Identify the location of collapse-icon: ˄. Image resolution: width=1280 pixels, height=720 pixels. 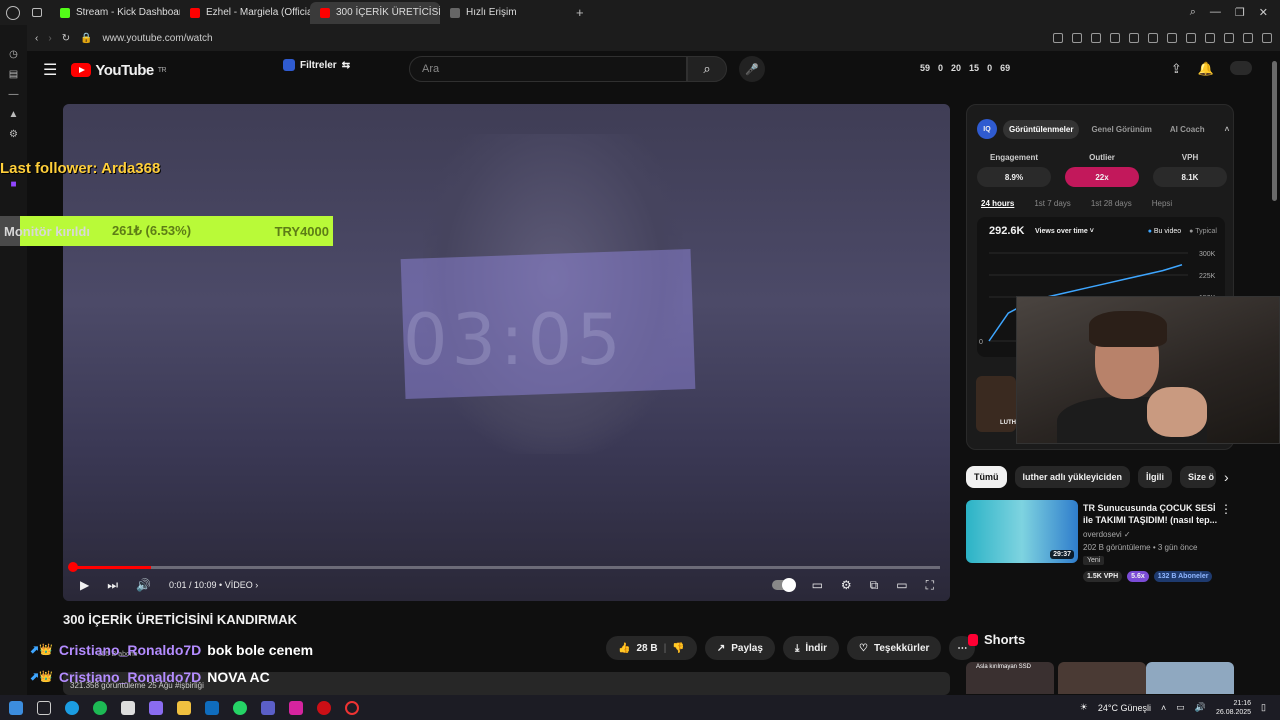
(1227, 129).